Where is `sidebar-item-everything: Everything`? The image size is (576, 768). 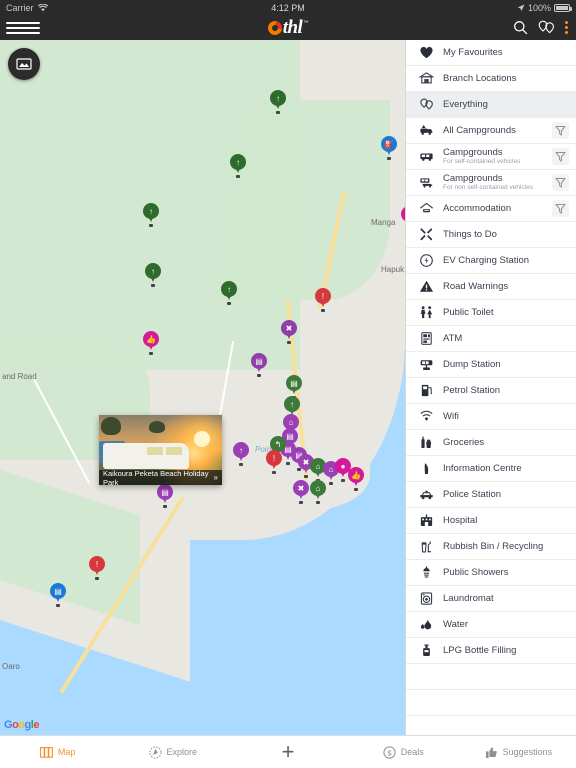 sidebar-item-everything: Everything is located at coordinates (491, 105).